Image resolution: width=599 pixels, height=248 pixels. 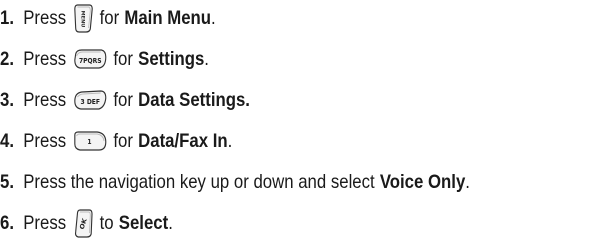 I want to click on step-target: Voice Only, so click(x=422, y=181).